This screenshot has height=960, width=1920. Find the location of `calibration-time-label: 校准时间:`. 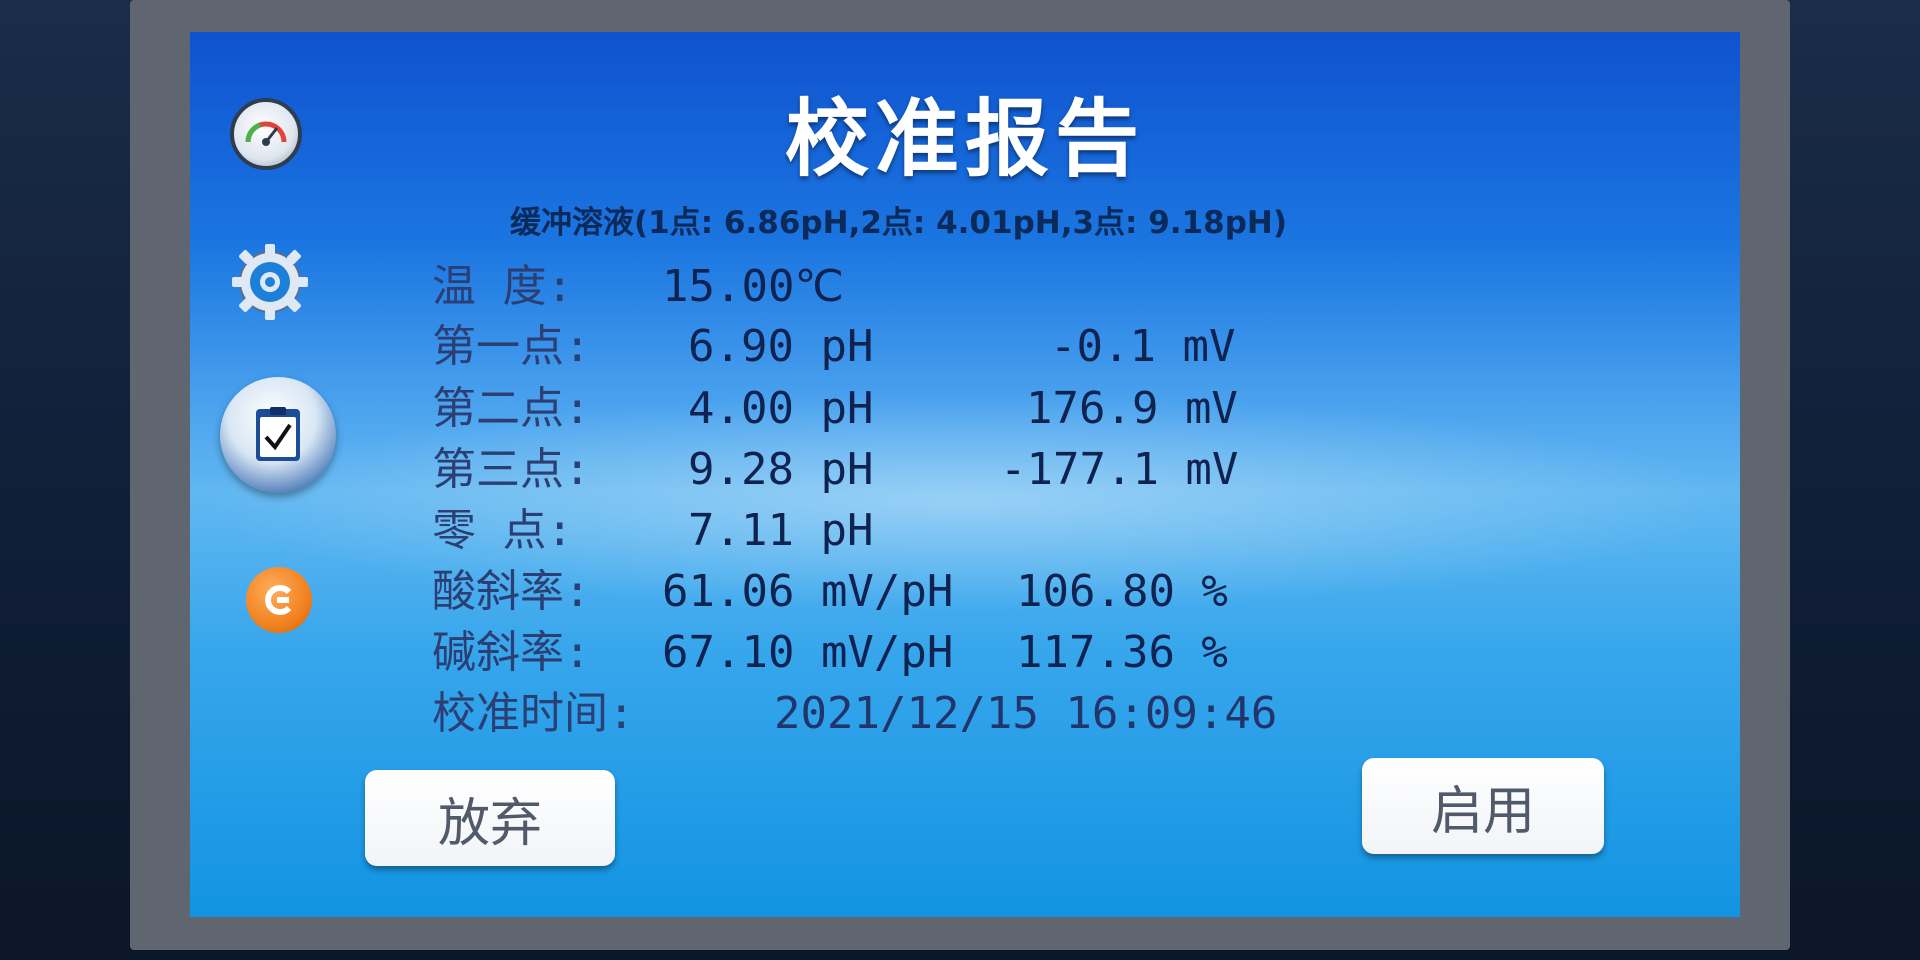

calibration-time-label: 校准时间: is located at coordinates (533, 713).